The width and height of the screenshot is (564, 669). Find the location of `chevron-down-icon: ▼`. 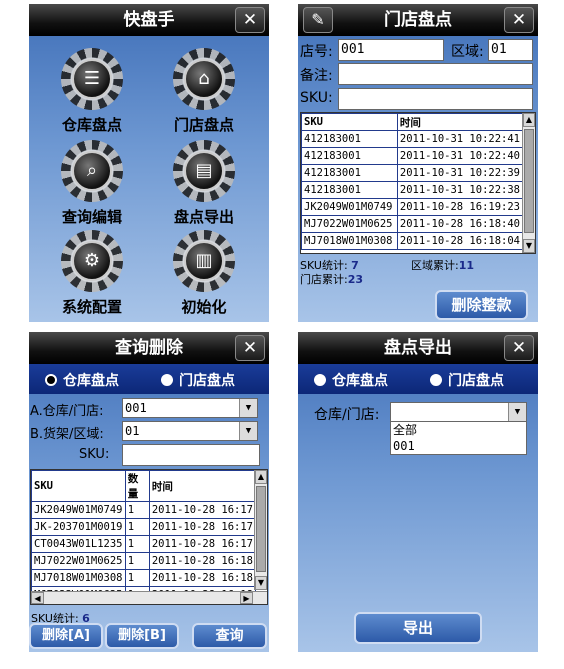

chevron-down-icon: ▼ is located at coordinates (248, 408).